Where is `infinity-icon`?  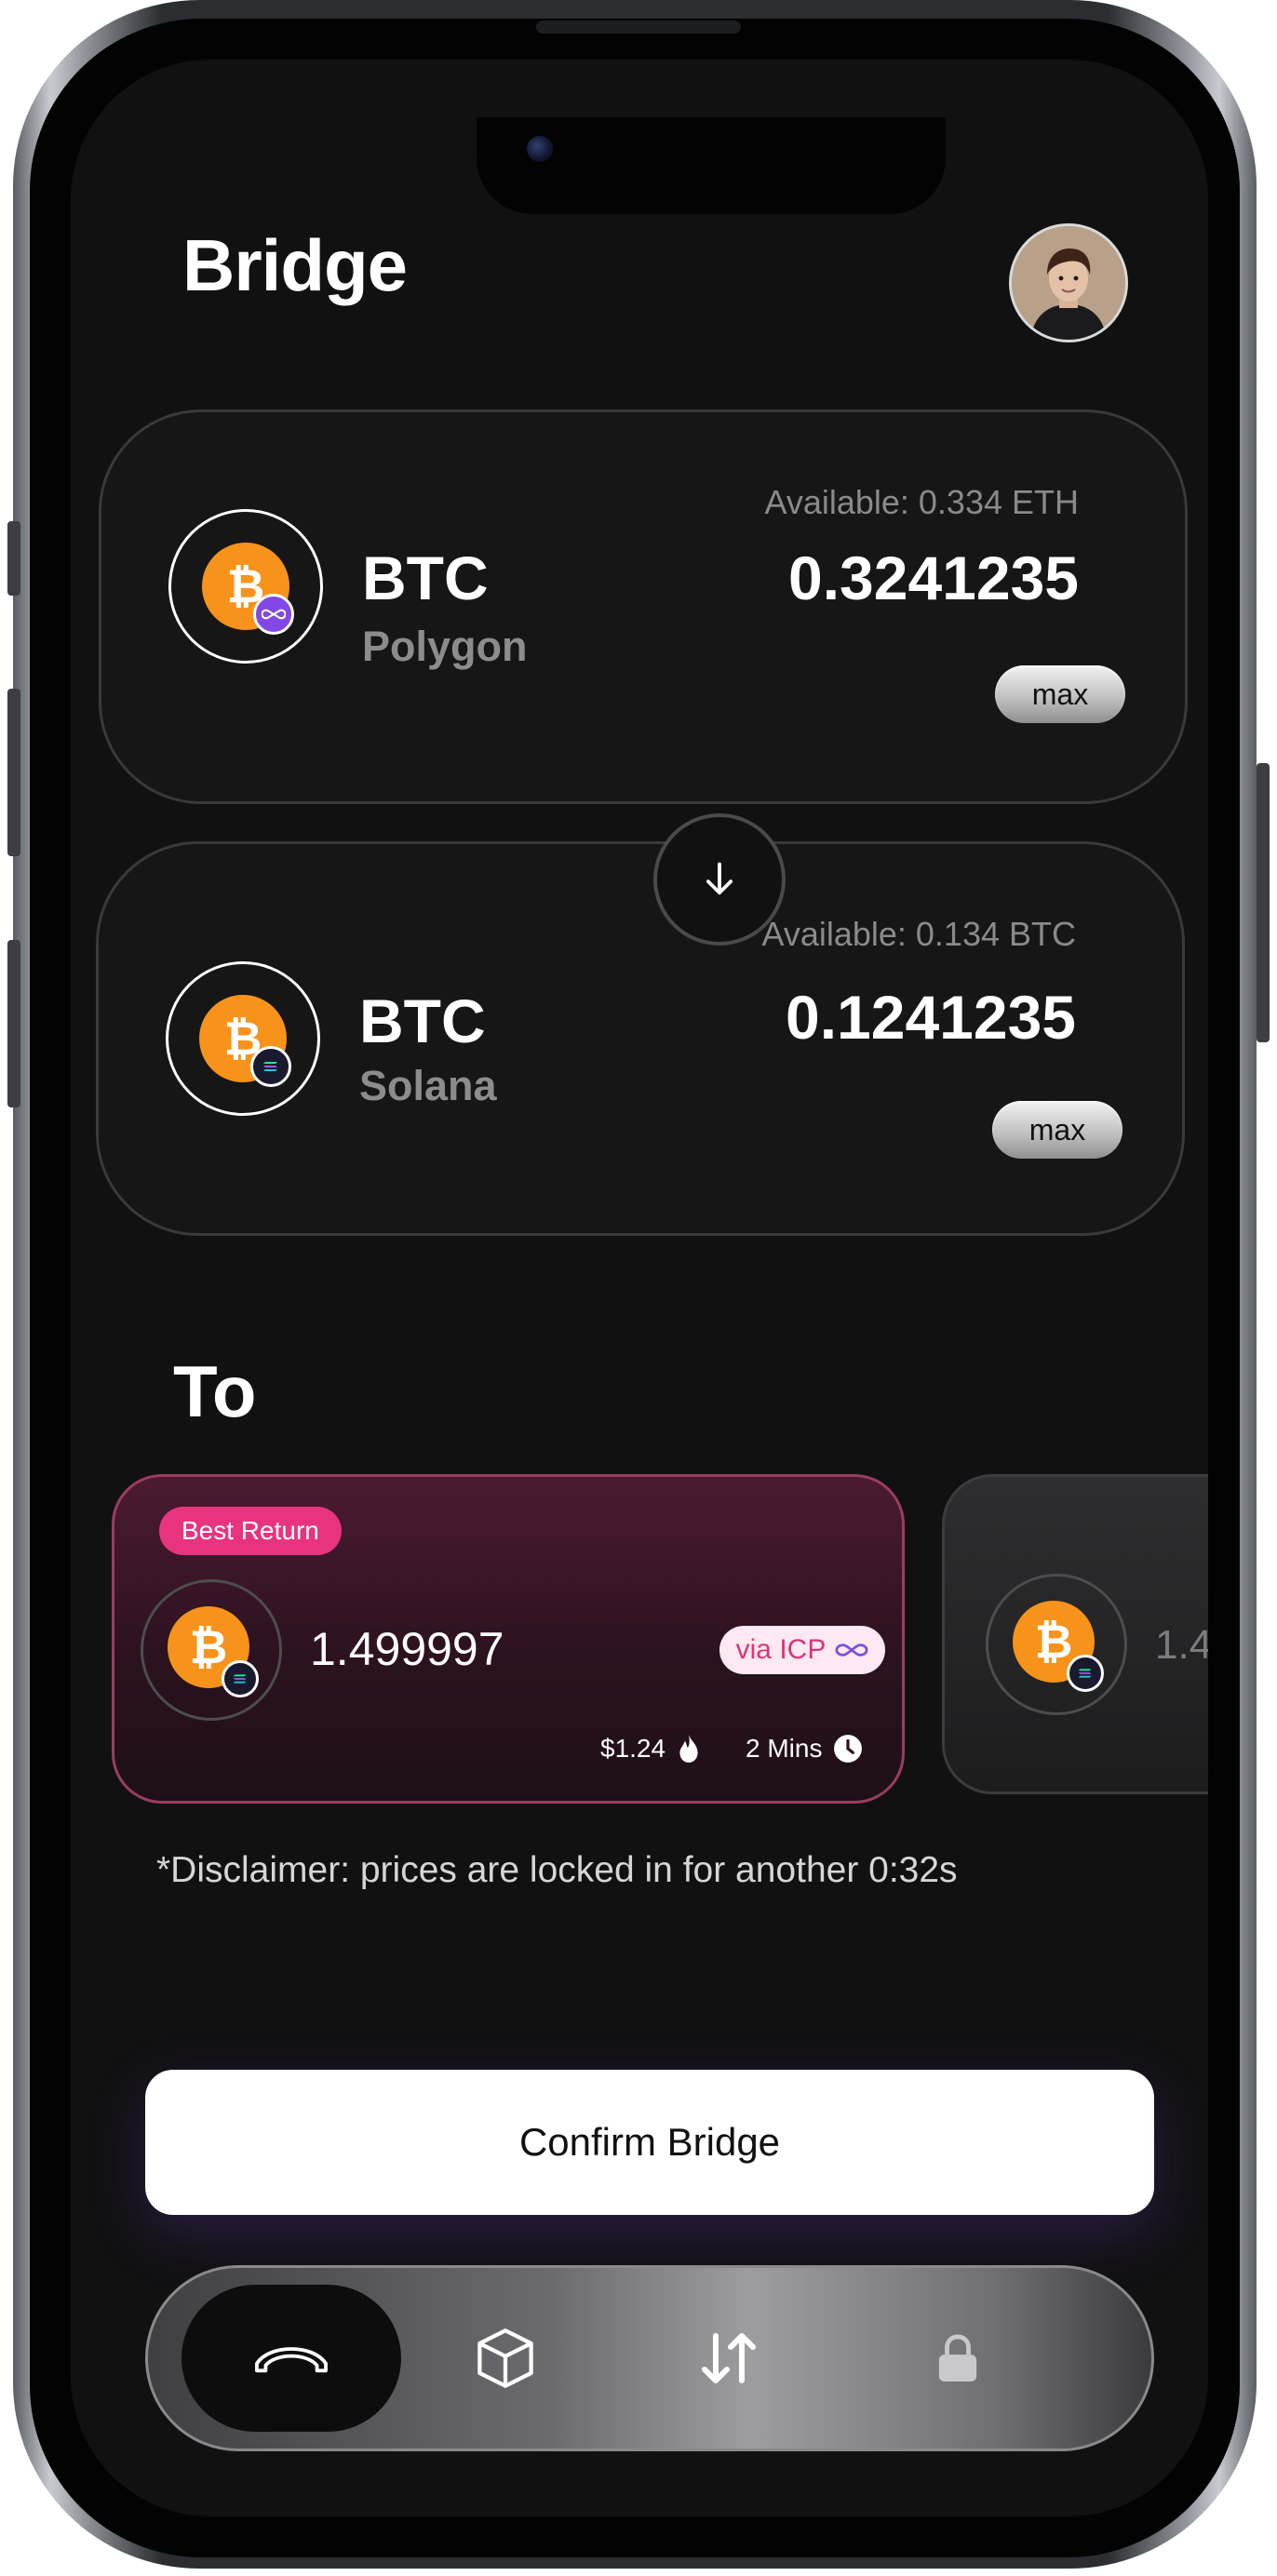 infinity-icon is located at coordinates (851, 1650).